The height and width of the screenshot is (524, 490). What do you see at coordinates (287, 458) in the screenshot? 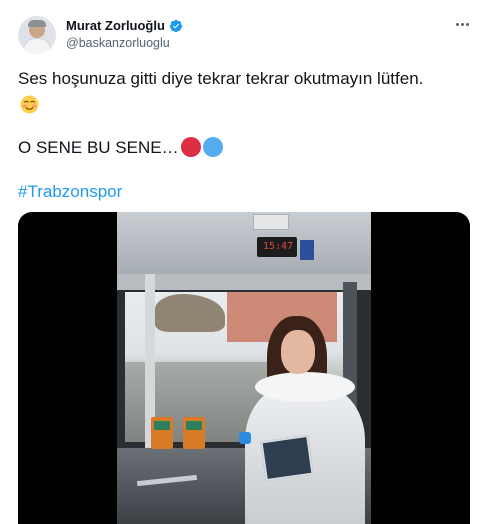
I see `magazine` at bounding box center [287, 458].